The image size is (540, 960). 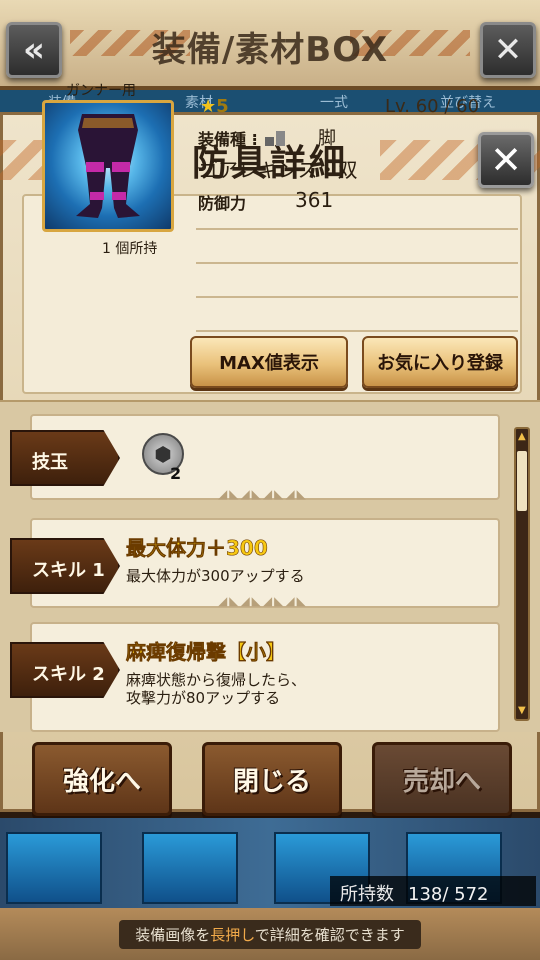 What do you see at coordinates (242, 138) in the screenshot?
I see `equip-type-label: 装備種 ⁝` at bounding box center [242, 138].